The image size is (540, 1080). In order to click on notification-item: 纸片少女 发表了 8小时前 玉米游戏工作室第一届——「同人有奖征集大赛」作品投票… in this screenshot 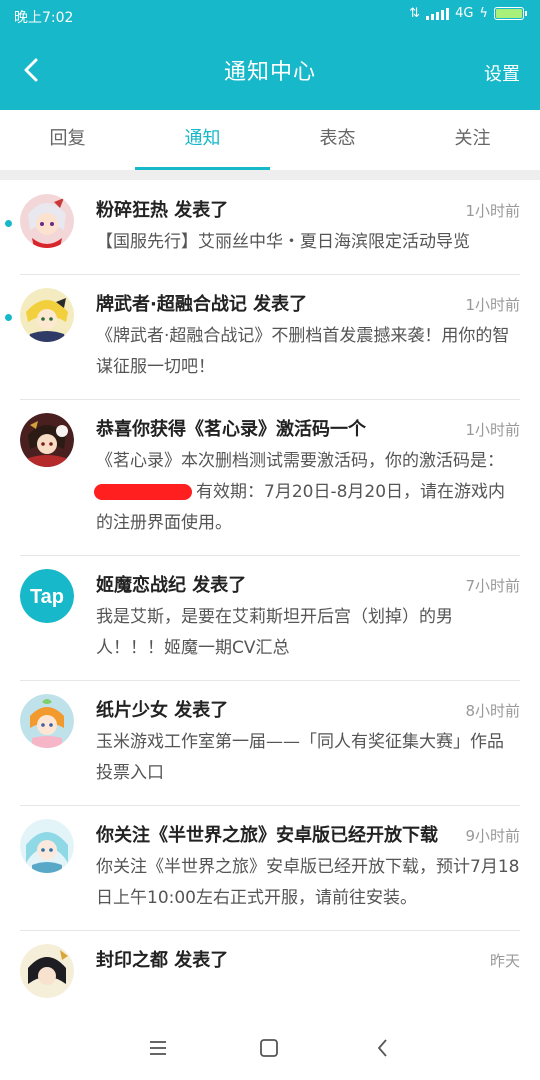, I will do `click(270, 742)`.